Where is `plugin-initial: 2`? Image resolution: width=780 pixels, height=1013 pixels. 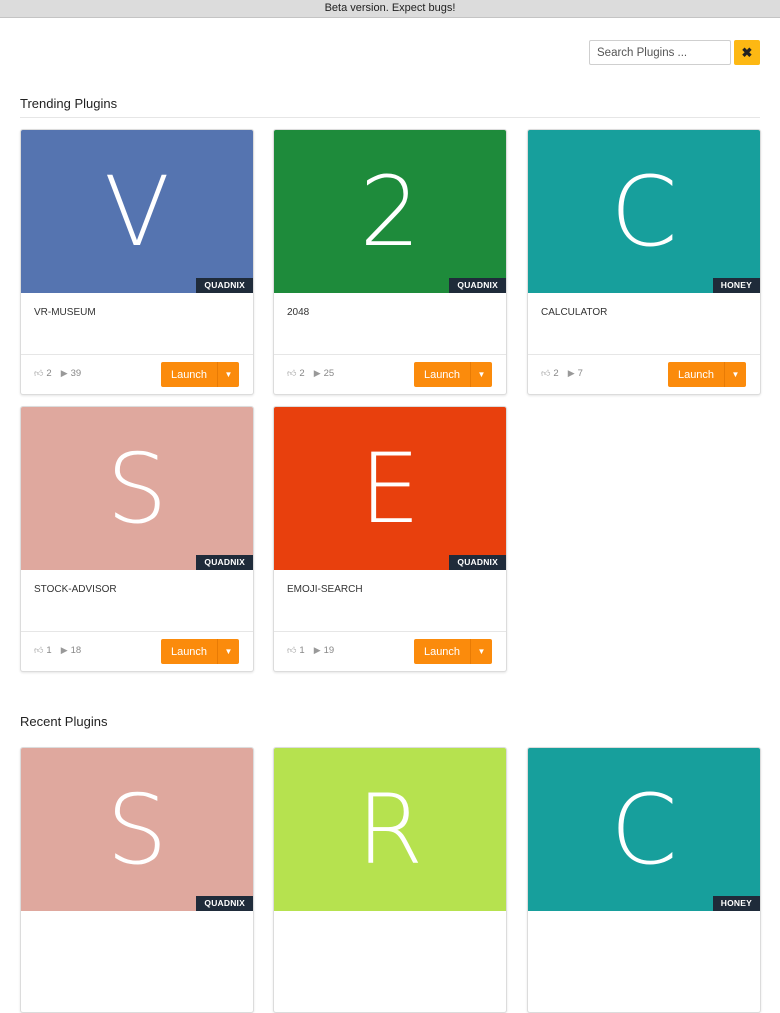 plugin-initial: 2 is located at coordinates (390, 211).